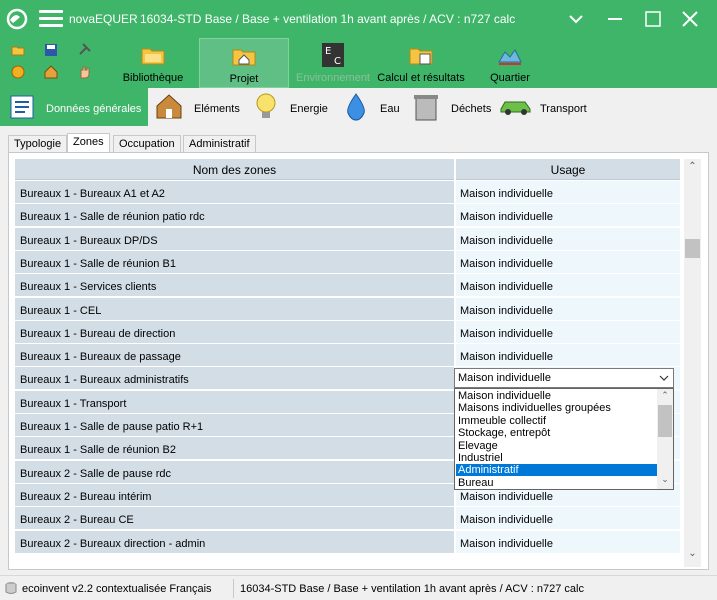  I want to click on zone-name-cell: Bureaux 1 - Services clients, so click(234, 285).